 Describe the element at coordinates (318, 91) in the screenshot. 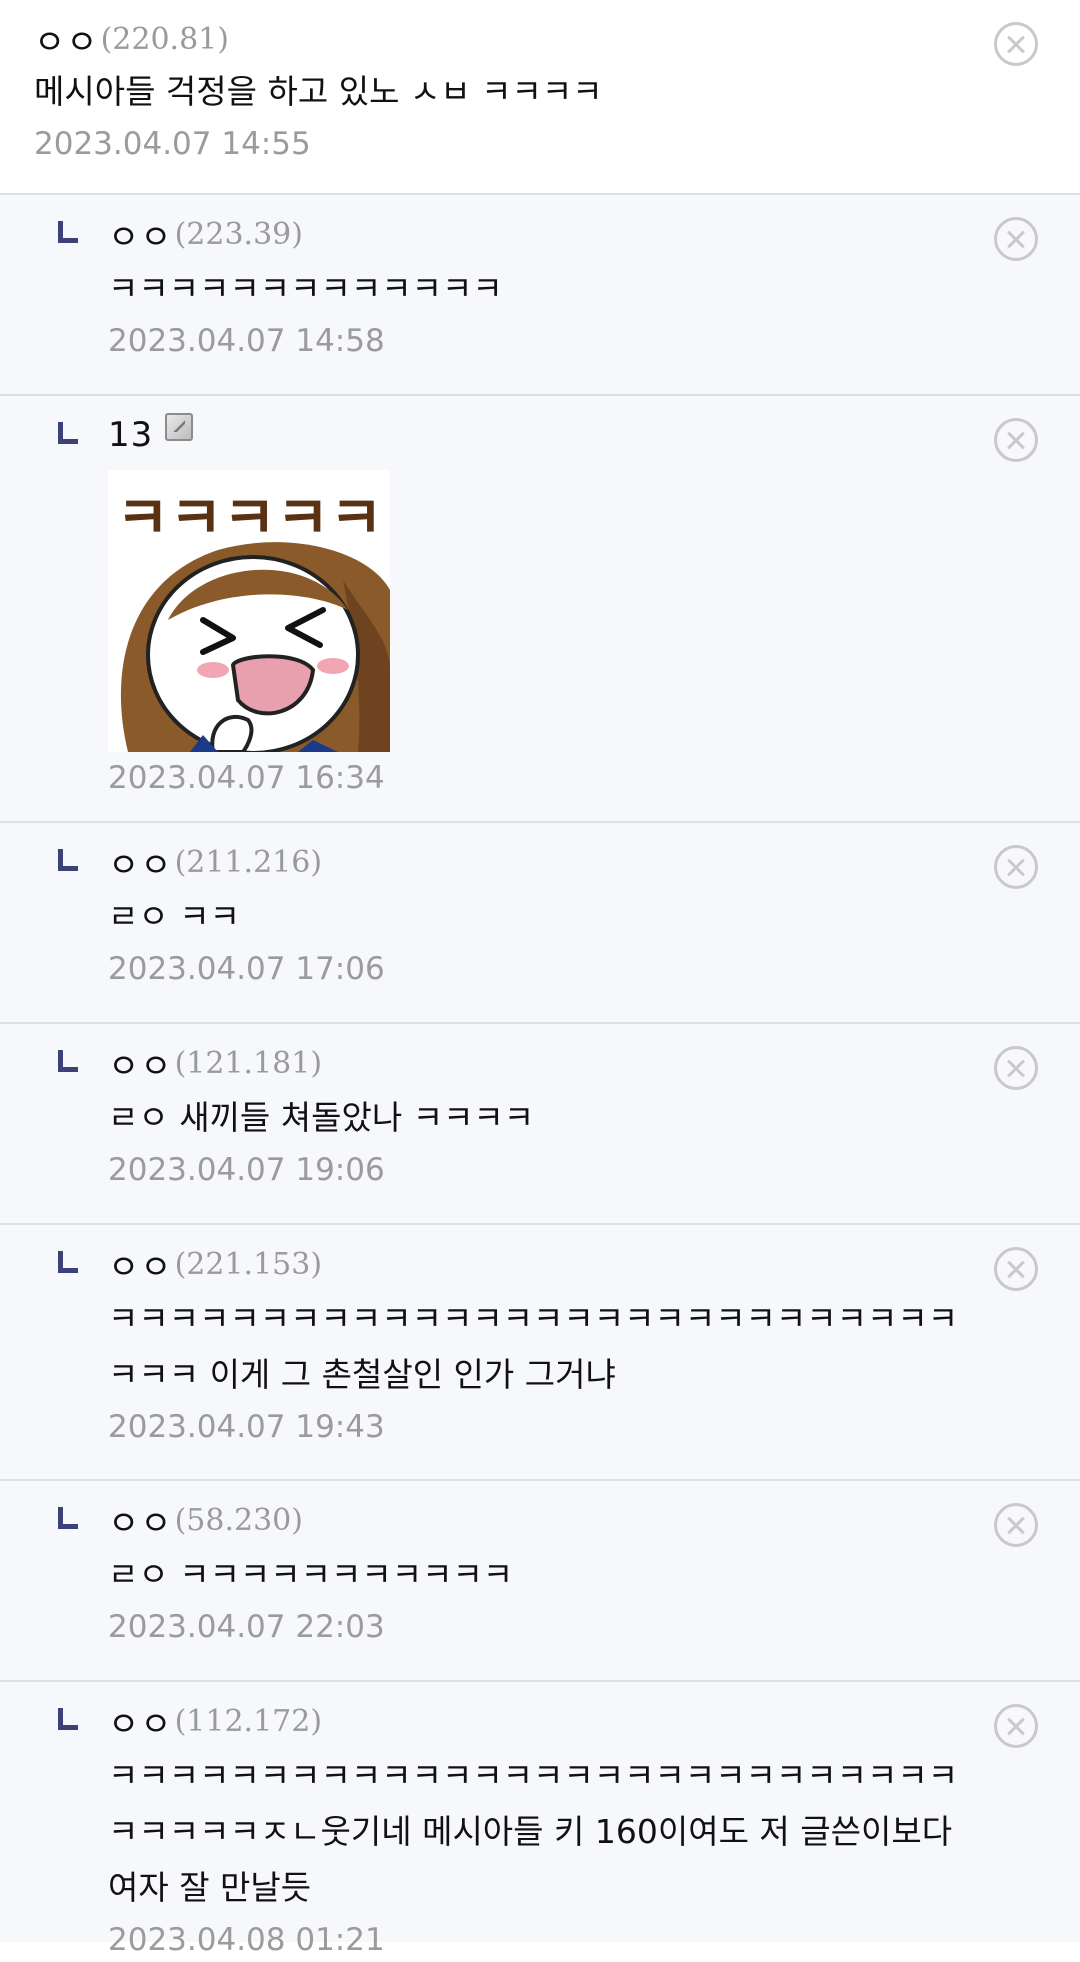

I see `comment-text: 메시아들 걱정을 하고 있노 ㅅㅂ ㅋㅋㅋㅋ` at that location.